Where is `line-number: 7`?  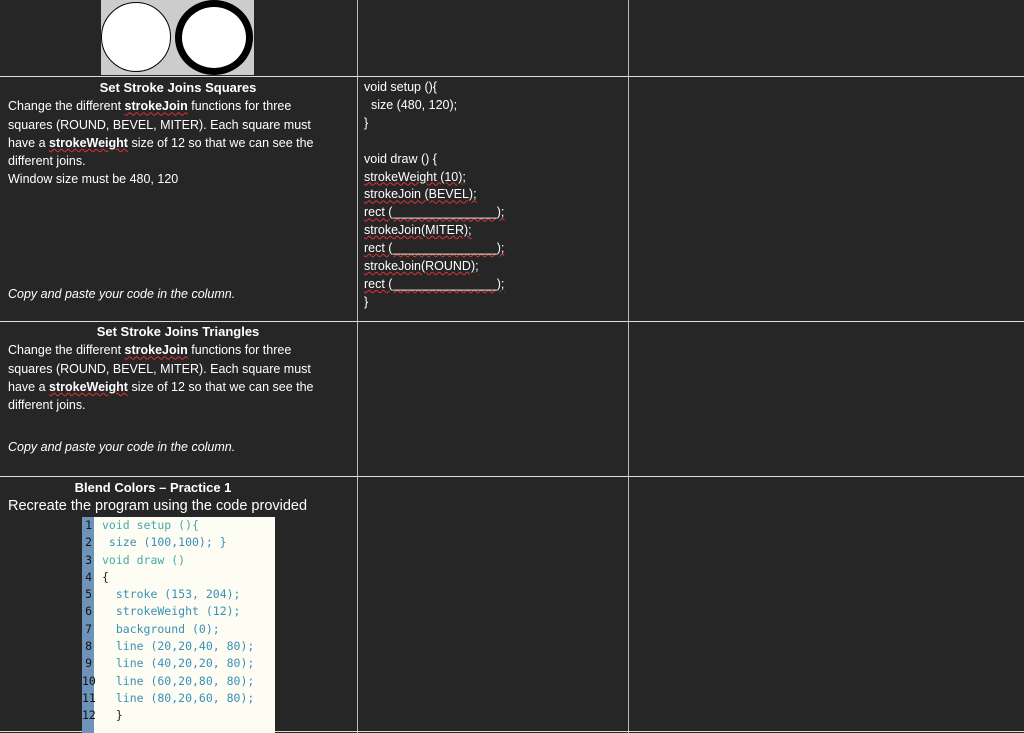
line-number: 7 is located at coordinates (88, 628).